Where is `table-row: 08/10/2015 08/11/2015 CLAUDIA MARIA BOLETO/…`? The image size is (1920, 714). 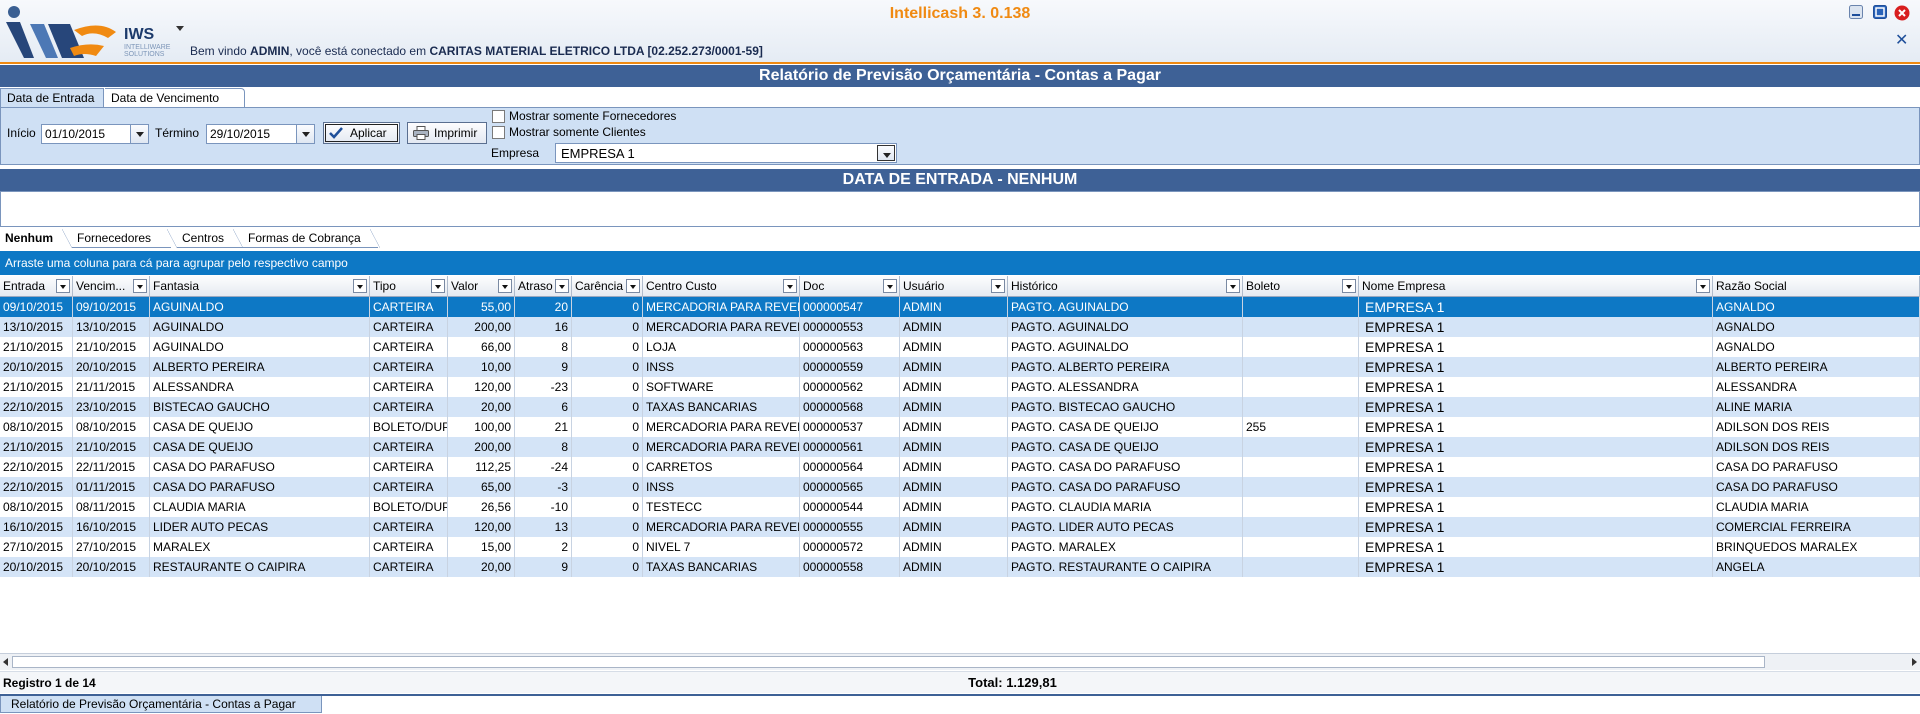
table-row: 08/10/2015 08/11/2015 CLAUDIA MARIA BOLETO/… is located at coordinates (960, 507).